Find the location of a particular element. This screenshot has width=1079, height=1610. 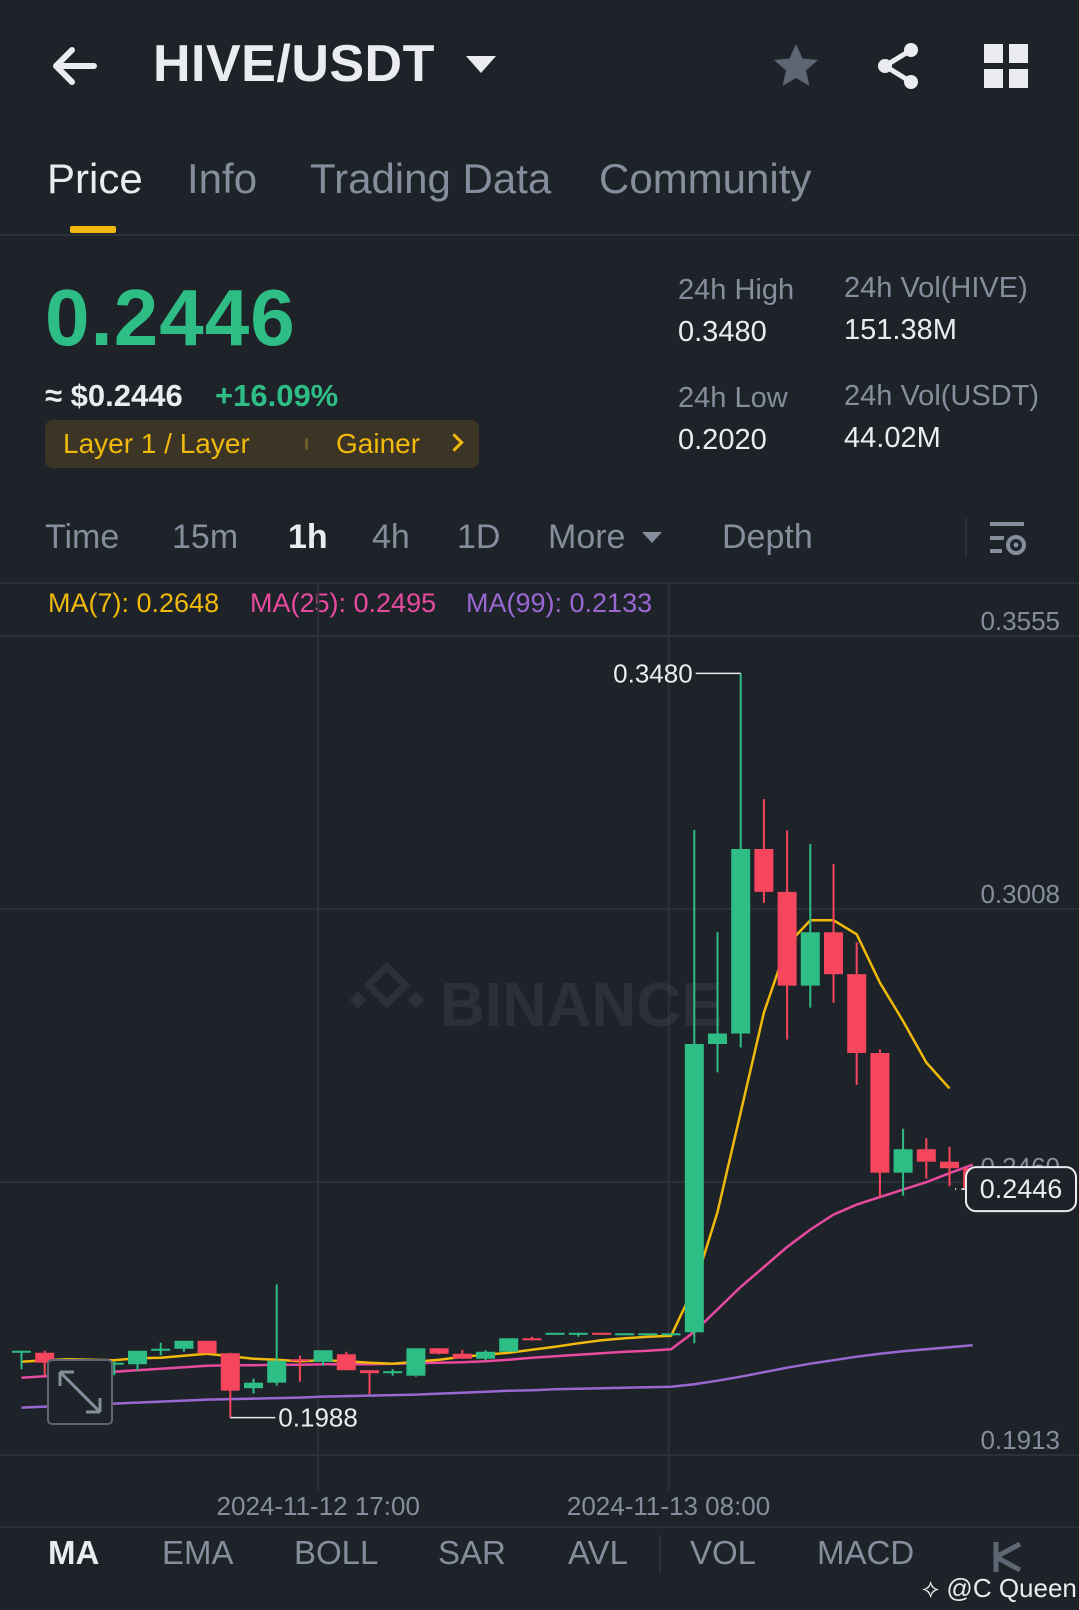

timeframe-15m: 15m is located at coordinates (205, 537).